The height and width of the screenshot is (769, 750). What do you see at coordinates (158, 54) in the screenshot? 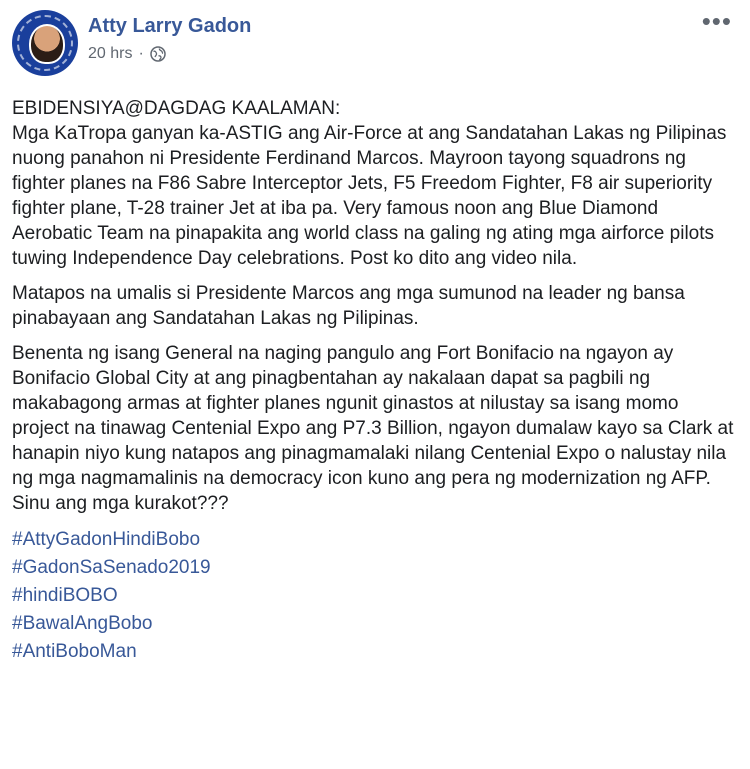
I see `globe-icon` at bounding box center [158, 54].